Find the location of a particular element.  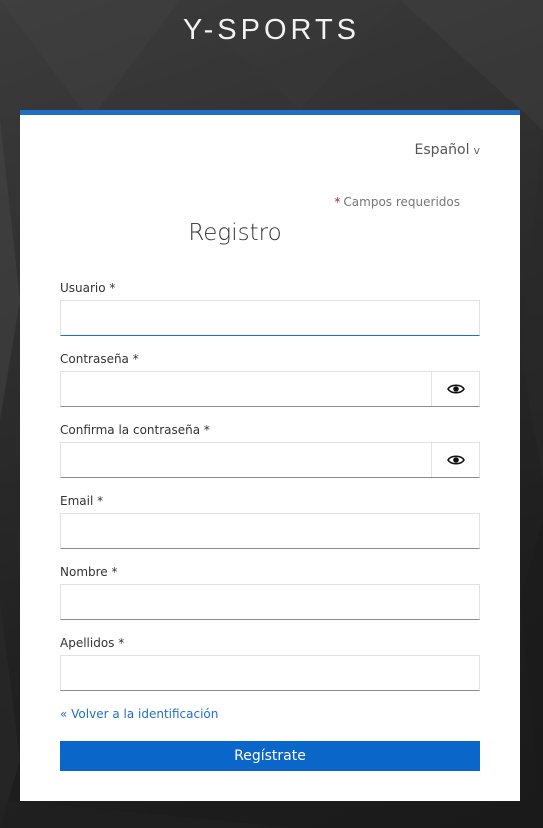

register-button: Regístrate is located at coordinates (270, 756).